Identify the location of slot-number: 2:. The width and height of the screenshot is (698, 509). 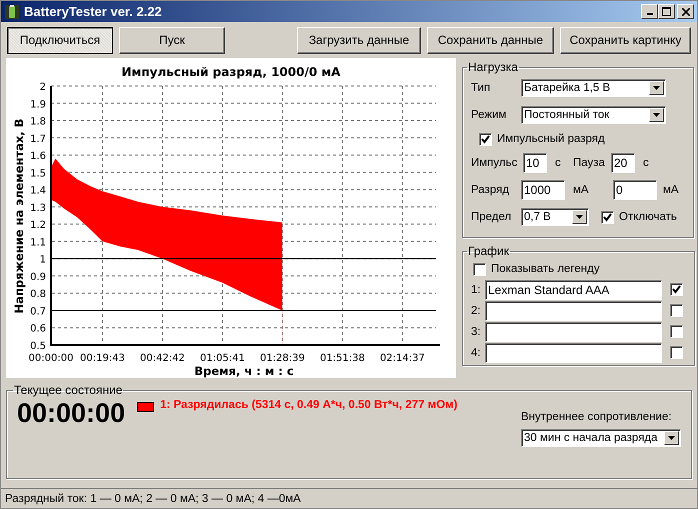
(476, 310).